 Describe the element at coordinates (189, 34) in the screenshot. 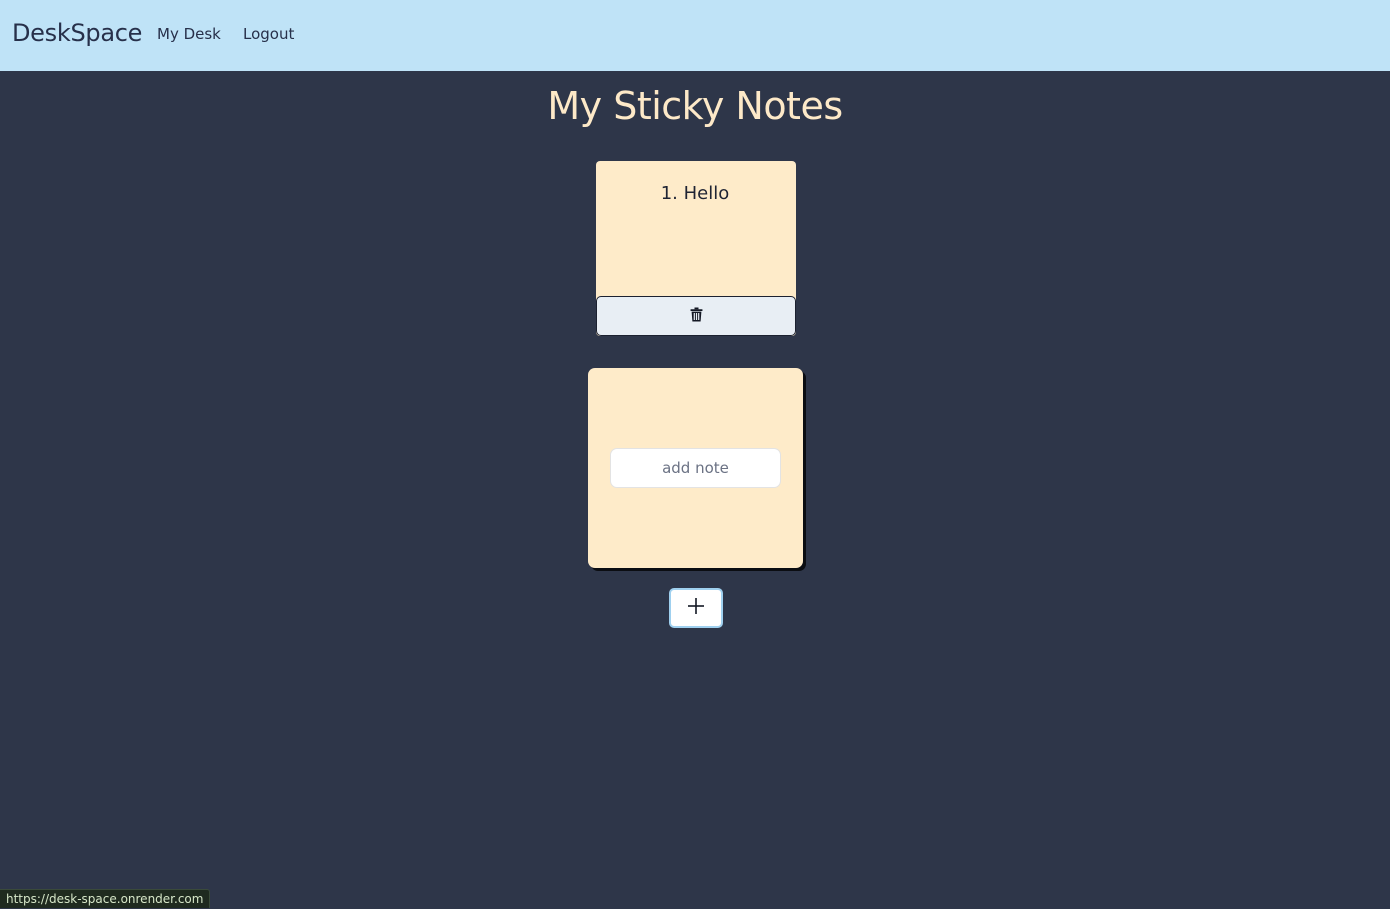

I see `nav-link-my-desk: My Desk` at that location.